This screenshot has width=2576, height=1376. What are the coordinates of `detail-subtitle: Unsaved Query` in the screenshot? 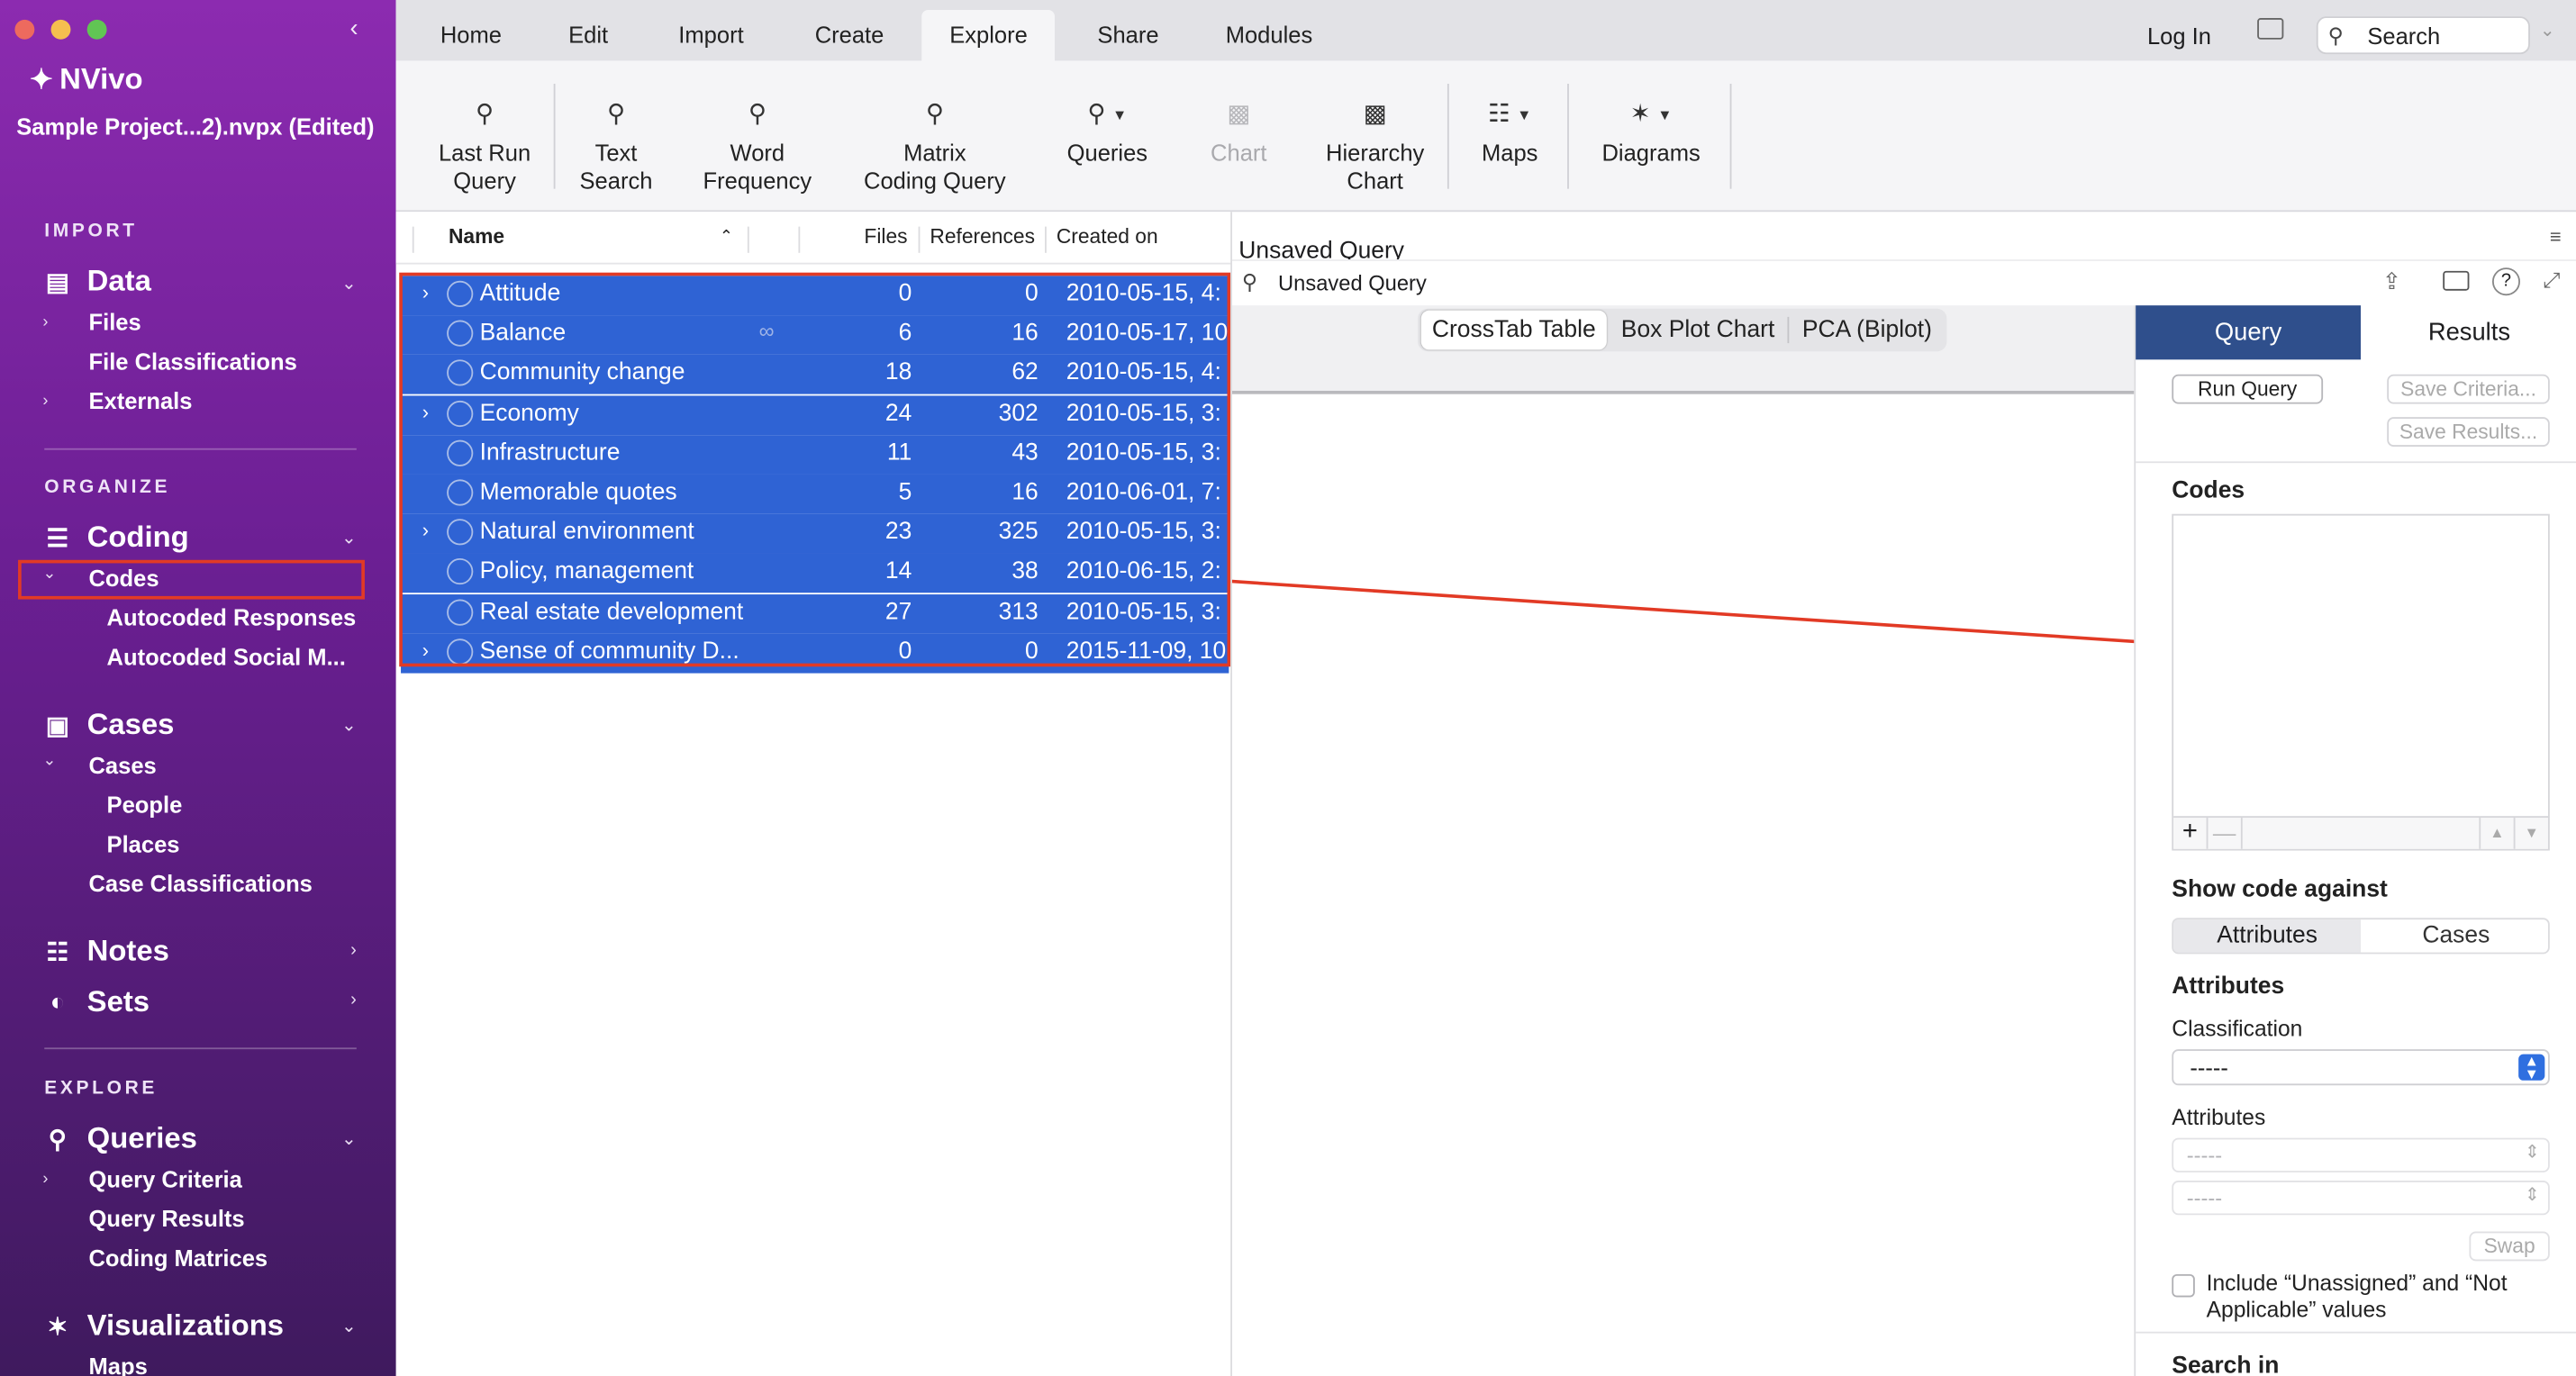 It's located at (1352, 283).